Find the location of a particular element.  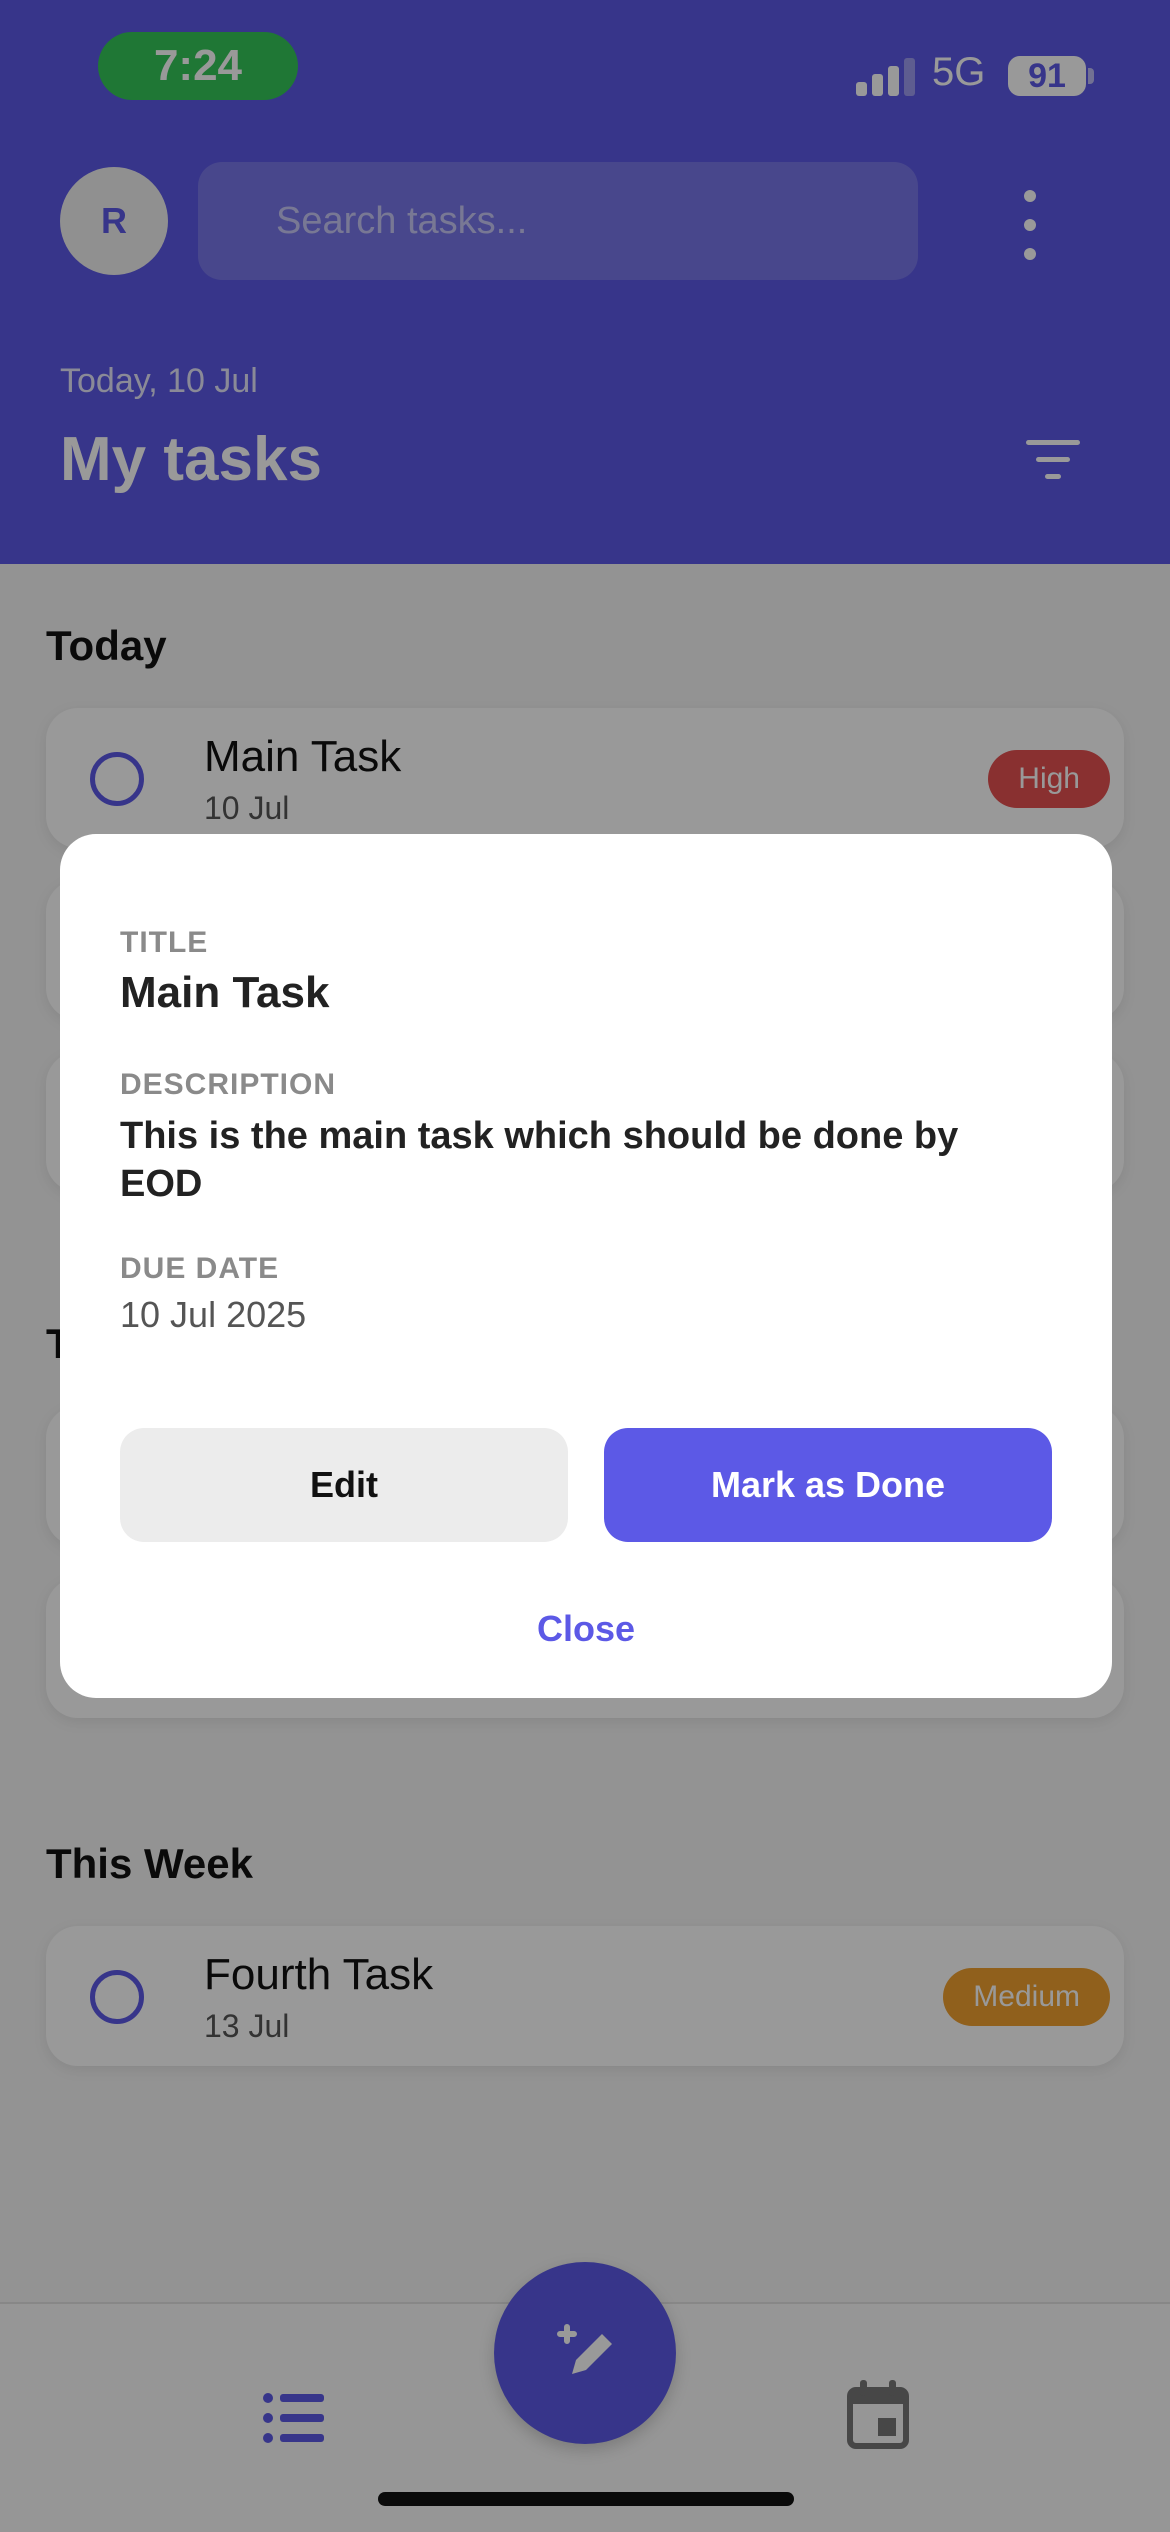

description-label: DESCRIPTION is located at coordinates (228, 1084).